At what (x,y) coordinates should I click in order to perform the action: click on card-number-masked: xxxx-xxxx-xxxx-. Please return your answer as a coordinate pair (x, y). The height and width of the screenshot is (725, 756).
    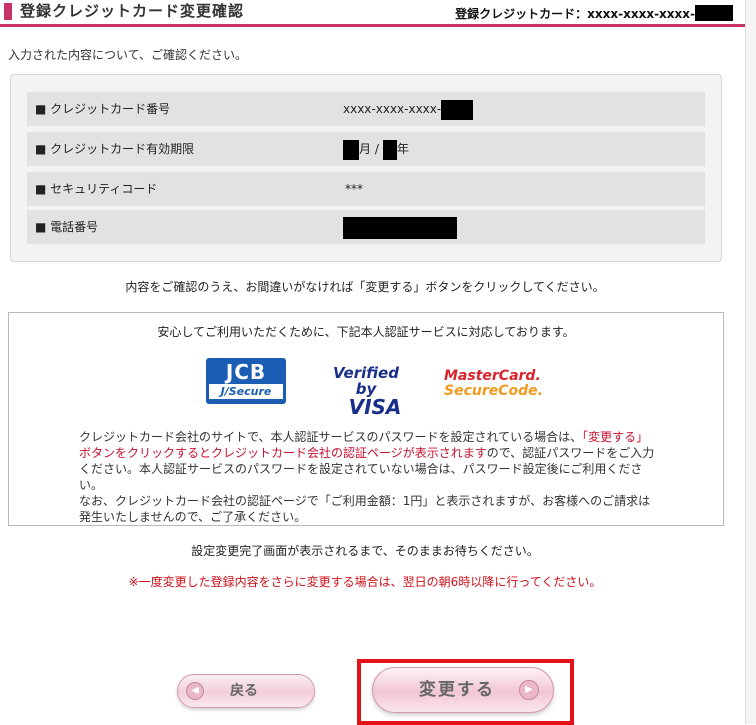
    Looking at the image, I should click on (392, 109).